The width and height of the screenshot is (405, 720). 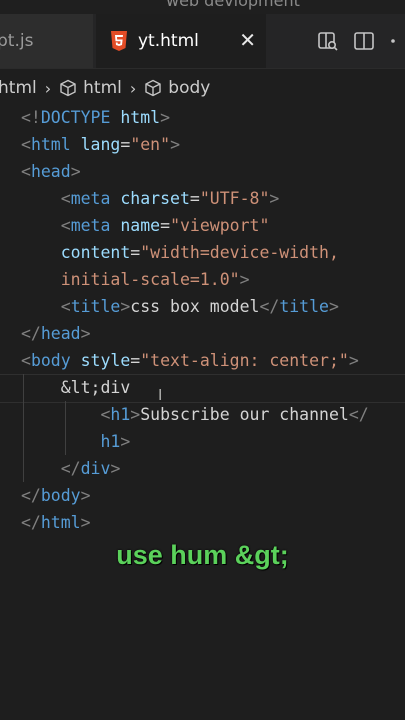 What do you see at coordinates (140, 225) in the screenshot?
I see `code-token: name` at bounding box center [140, 225].